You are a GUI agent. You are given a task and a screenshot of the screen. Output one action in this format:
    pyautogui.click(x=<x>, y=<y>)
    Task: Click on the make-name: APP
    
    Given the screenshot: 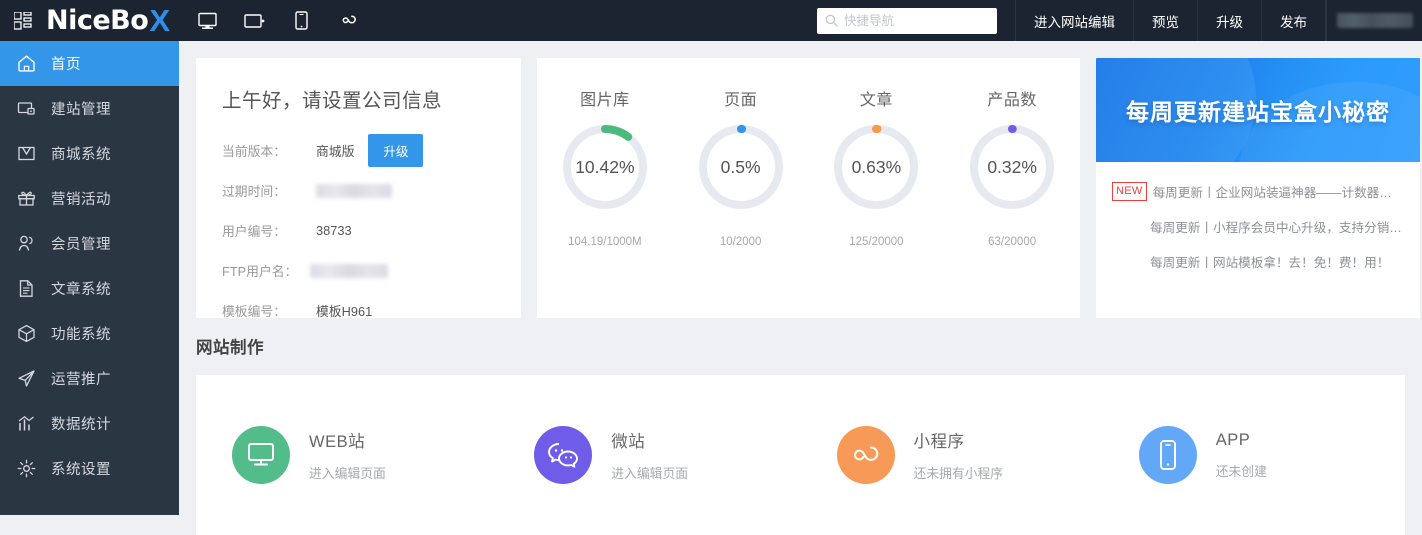 What is the action you would take?
    pyautogui.click(x=1233, y=439)
    